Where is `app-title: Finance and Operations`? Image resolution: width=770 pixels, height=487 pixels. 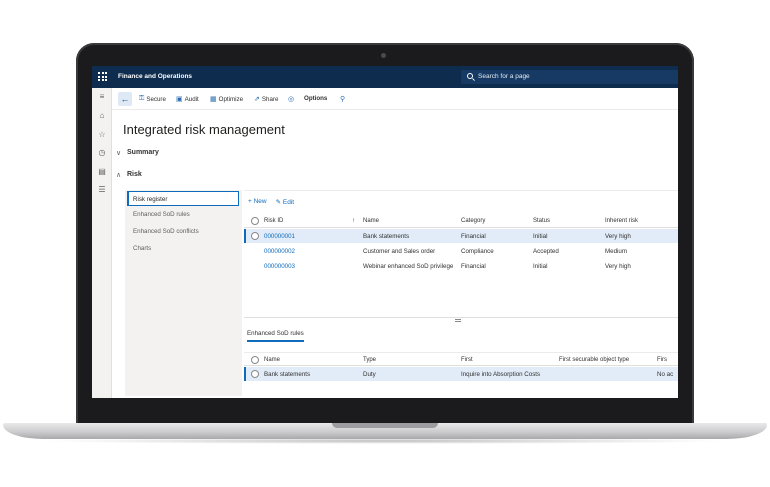 app-title: Finance and Operations is located at coordinates (155, 76).